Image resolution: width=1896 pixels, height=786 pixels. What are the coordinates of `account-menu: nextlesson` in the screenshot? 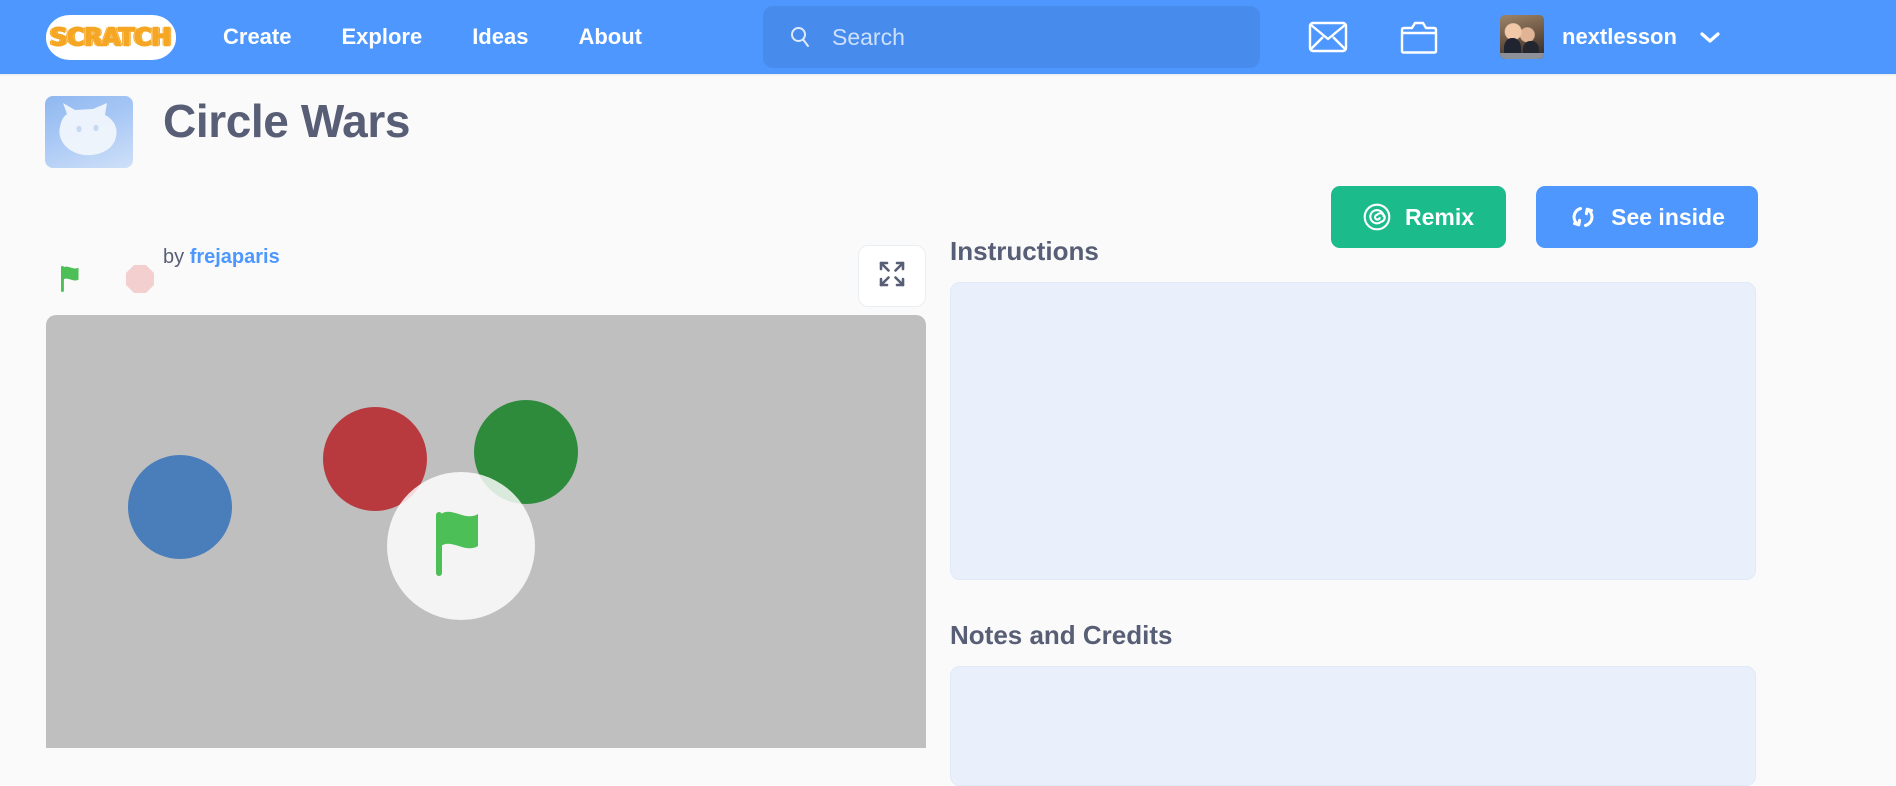 It's located at (1610, 37).